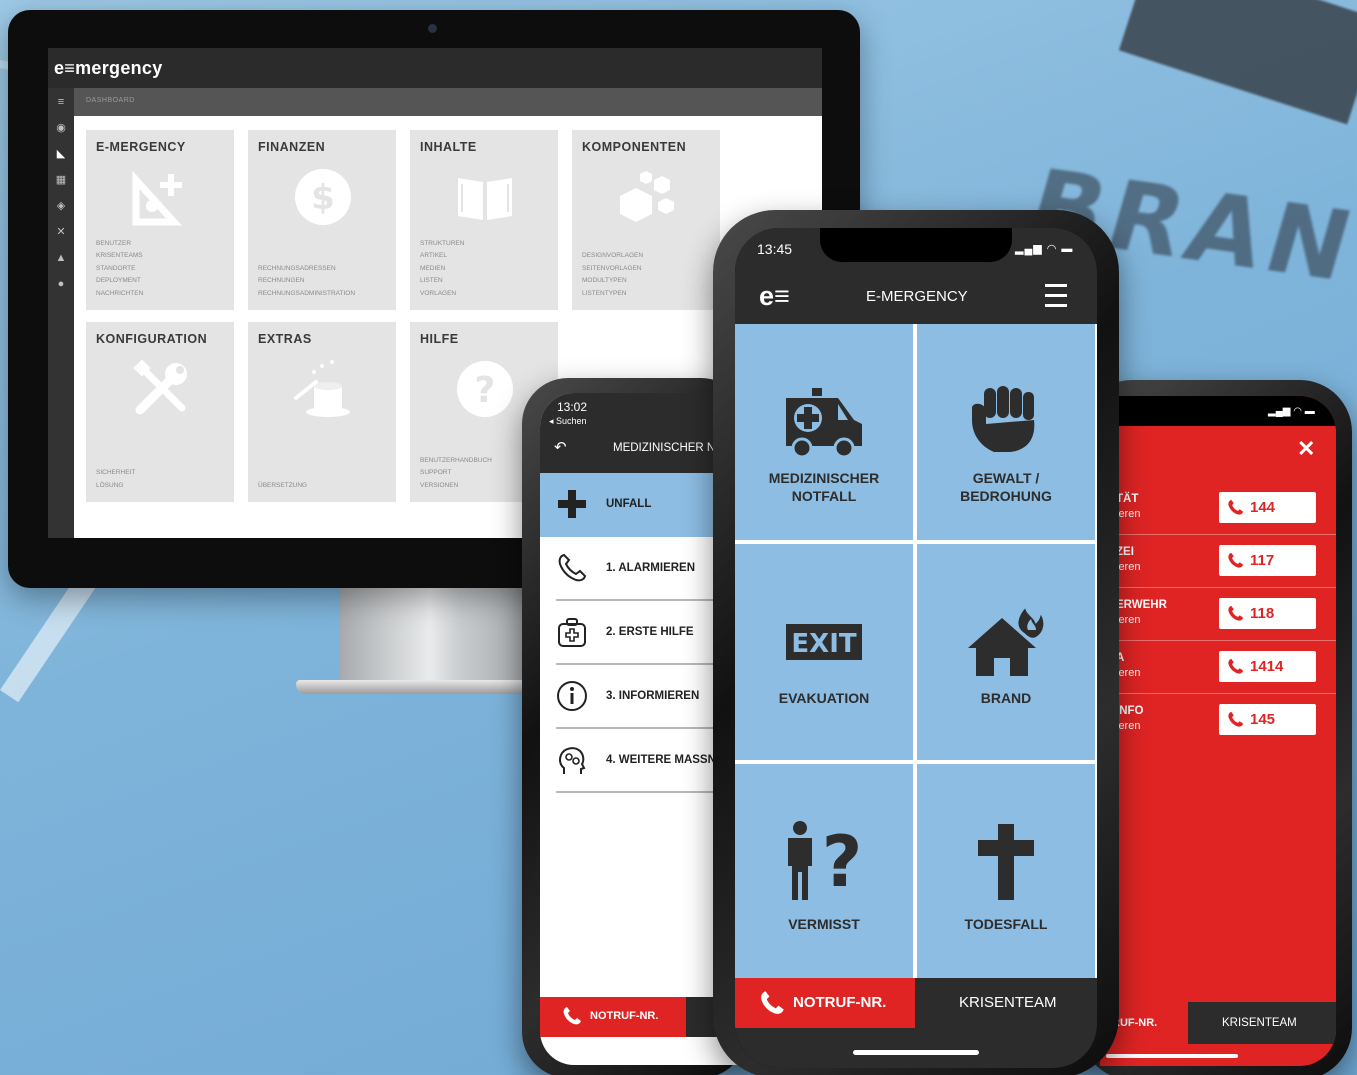  Describe the element at coordinates (824, 652) in the screenshot. I see `tile-evacuation: EXIT EVAKUATION` at that location.